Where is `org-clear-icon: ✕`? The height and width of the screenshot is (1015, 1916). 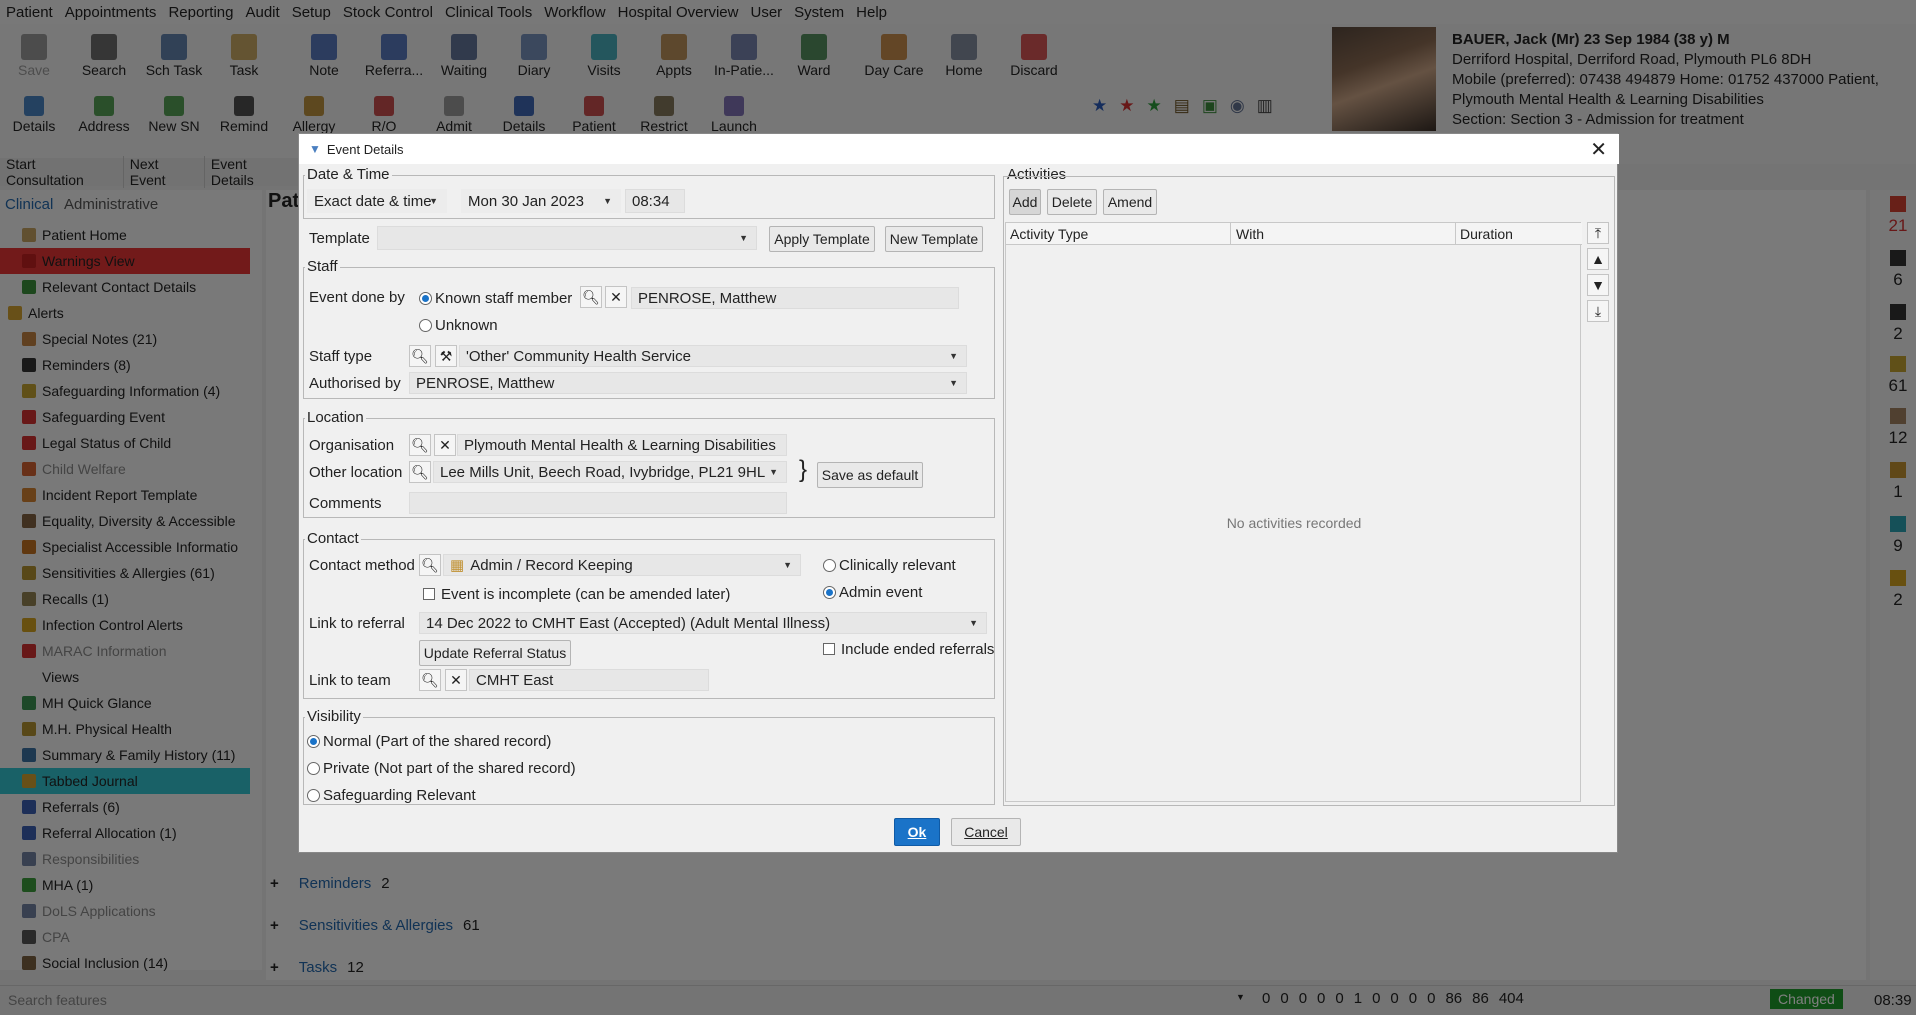 org-clear-icon: ✕ is located at coordinates (445, 445).